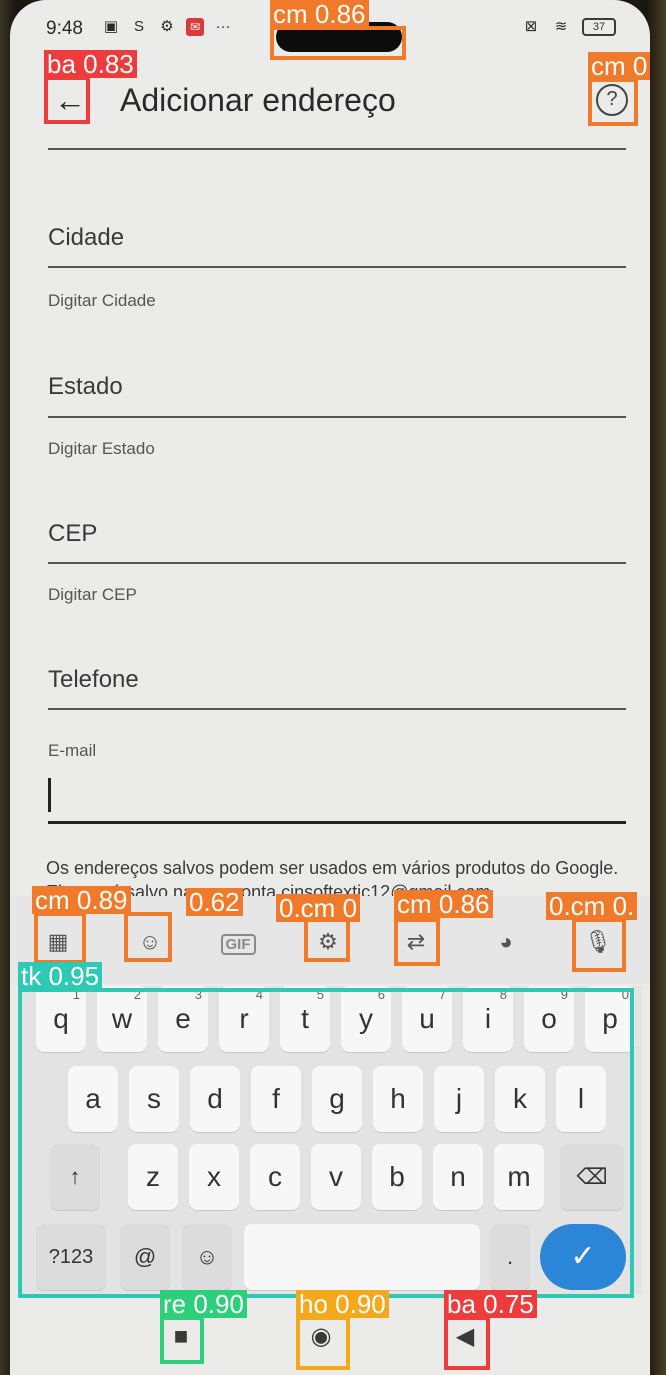 The width and height of the screenshot is (666, 1375). Describe the element at coordinates (599, 27) in the screenshot. I see `battery-icon: 37` at that location.